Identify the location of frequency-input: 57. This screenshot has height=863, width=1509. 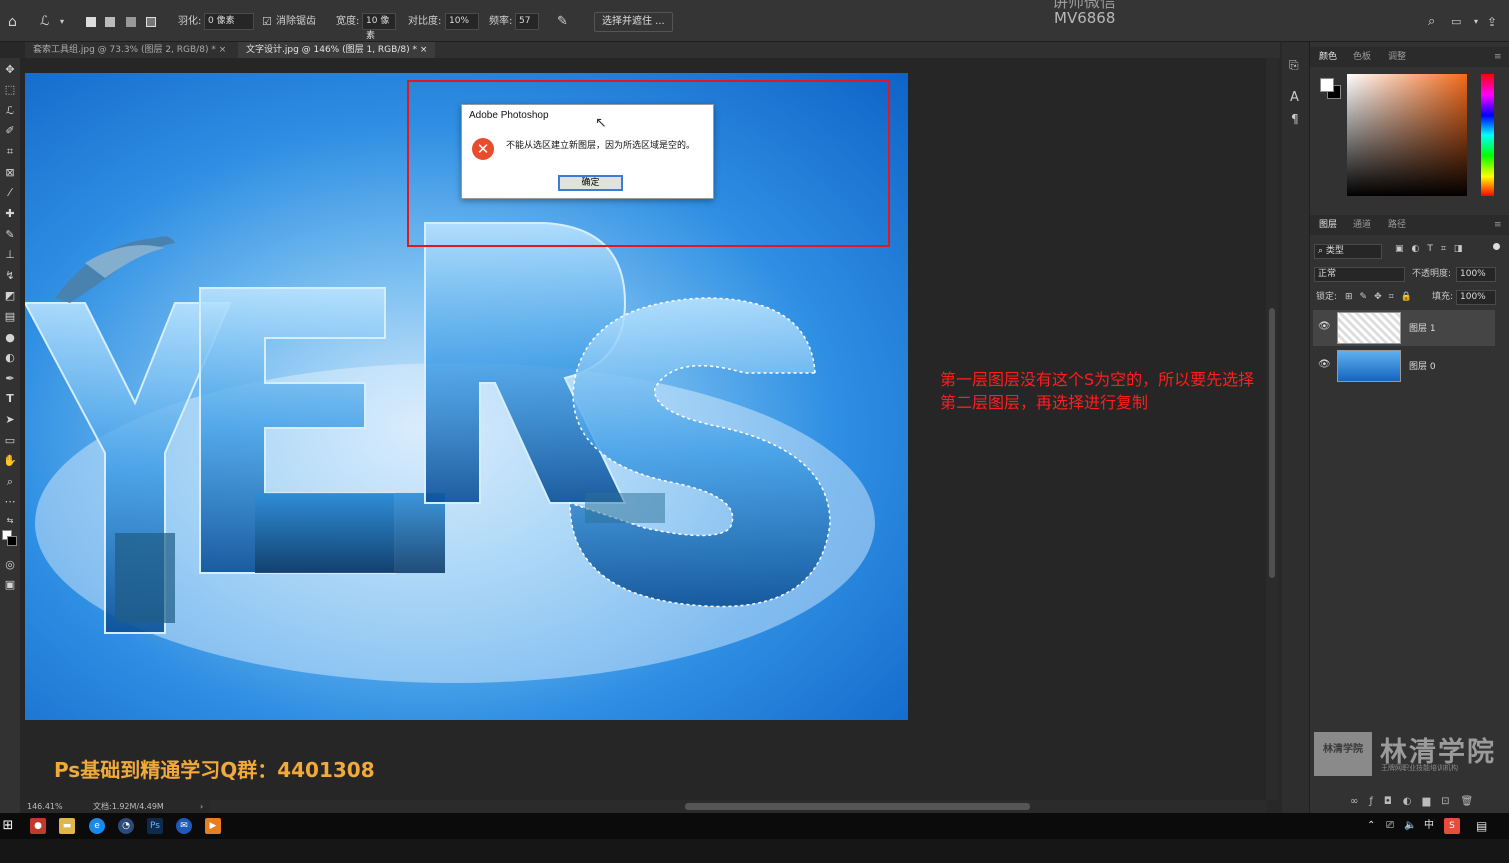
(527, 21).